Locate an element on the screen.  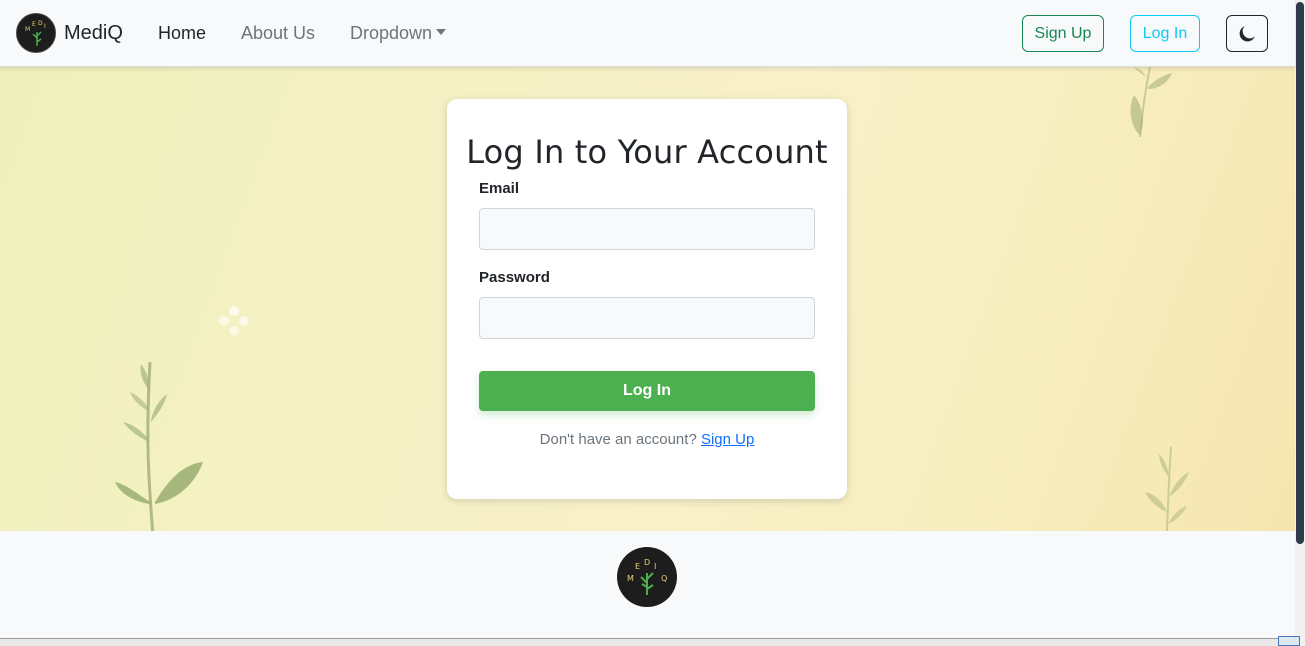
nav-signup-button: Sign Up is located at coordinates (1063, 33).